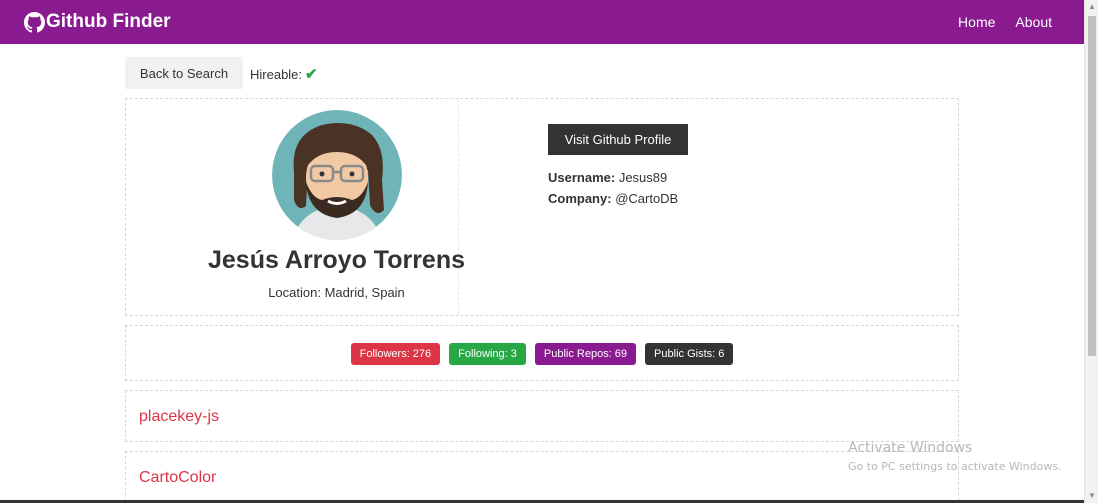 The height and width of the screenshot is (503, 1098). Describe the element at coordinates (1033, 22) in the screenshot. I see `nav-about-link: About` at that location.